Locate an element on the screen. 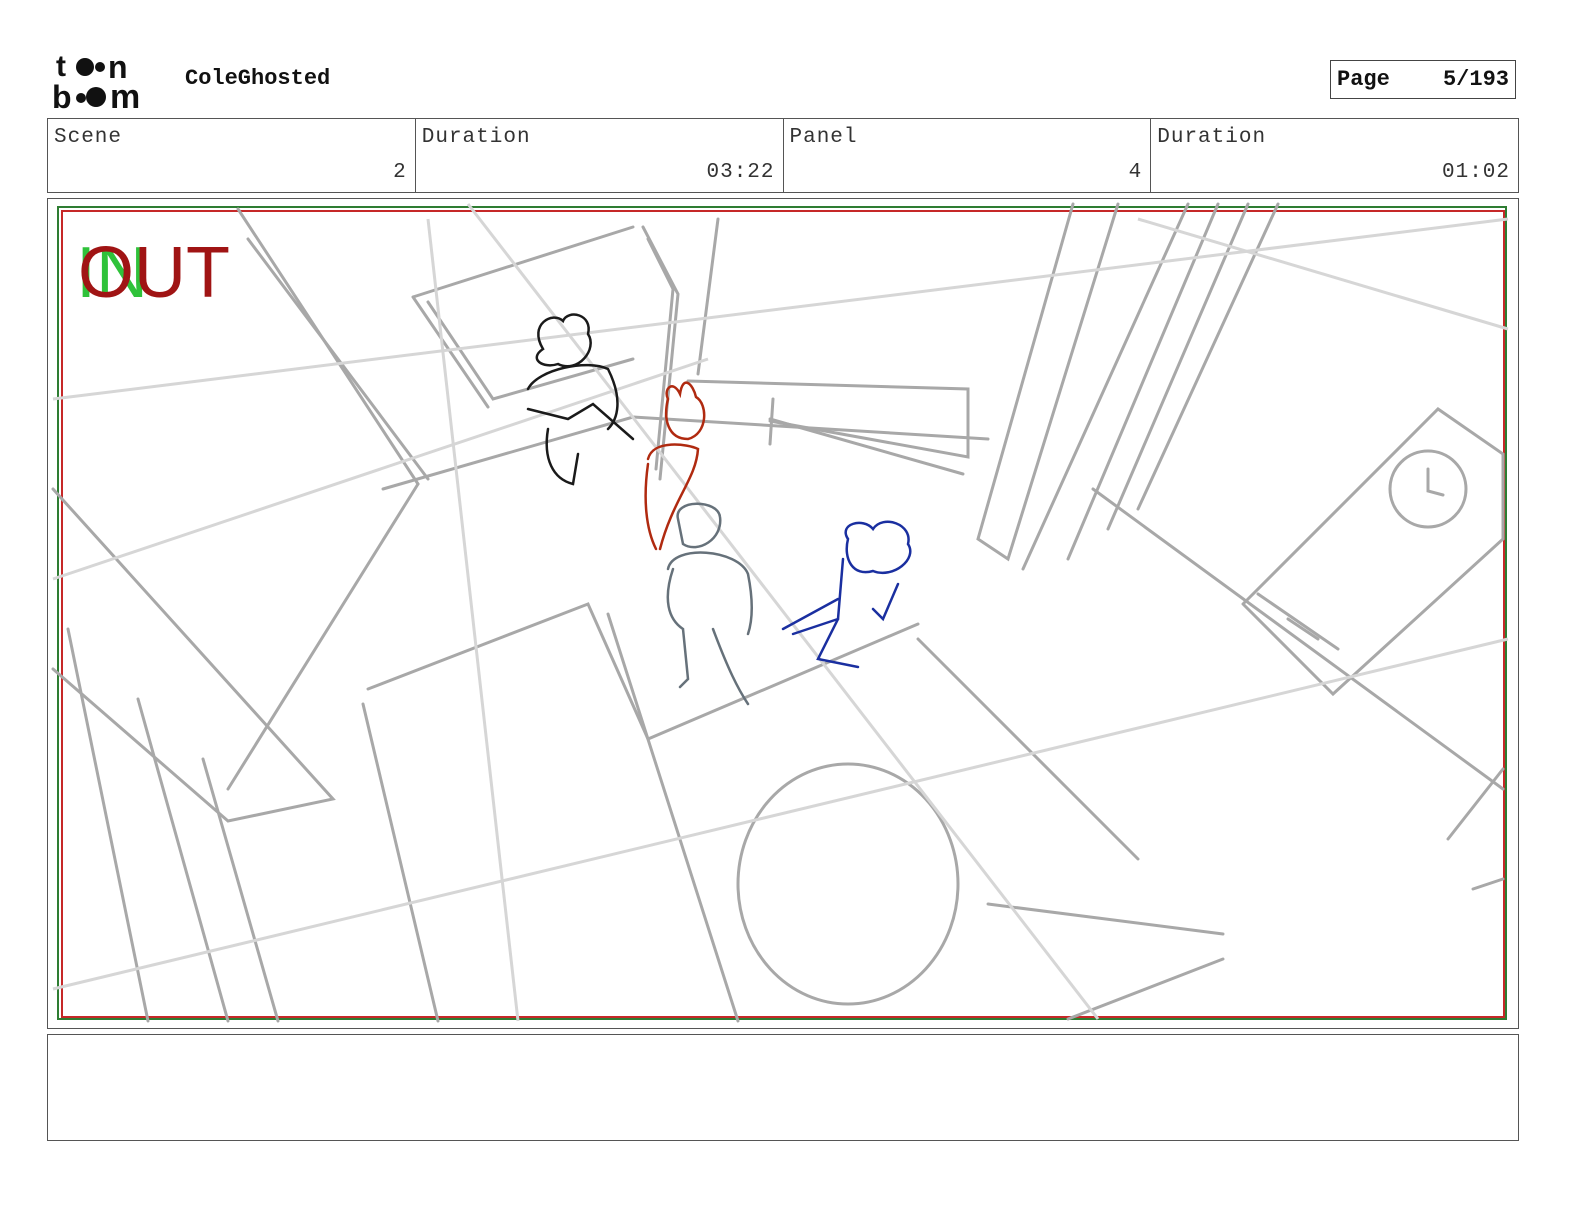 Image resolution: width=1584 pixels, height=1224 pixels. scene-duration-cell: Duration 03:22 is located at coordinates (600, 155).